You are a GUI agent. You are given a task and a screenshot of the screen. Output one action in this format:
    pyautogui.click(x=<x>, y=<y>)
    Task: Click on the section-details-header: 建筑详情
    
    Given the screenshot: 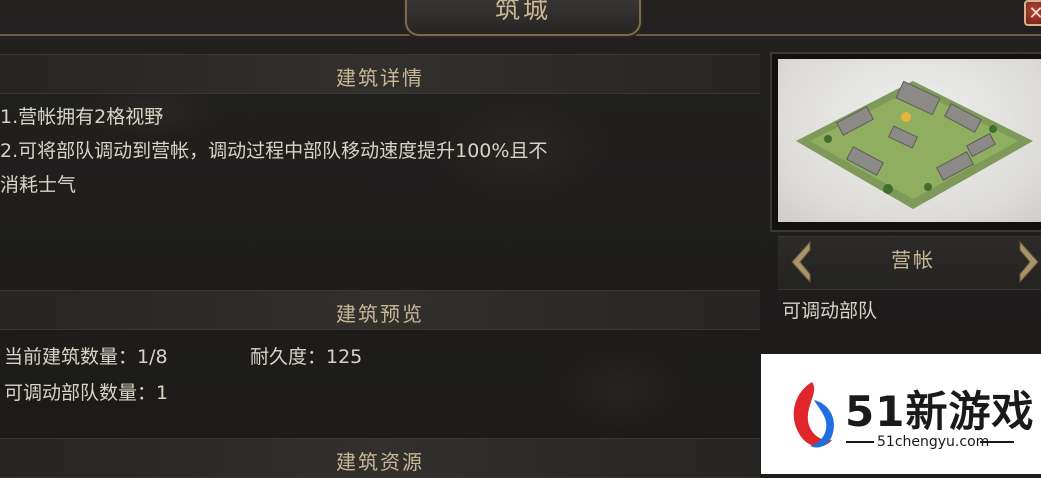 What is the action you would take?
    pyautogui.click(x=380, y=74)
    